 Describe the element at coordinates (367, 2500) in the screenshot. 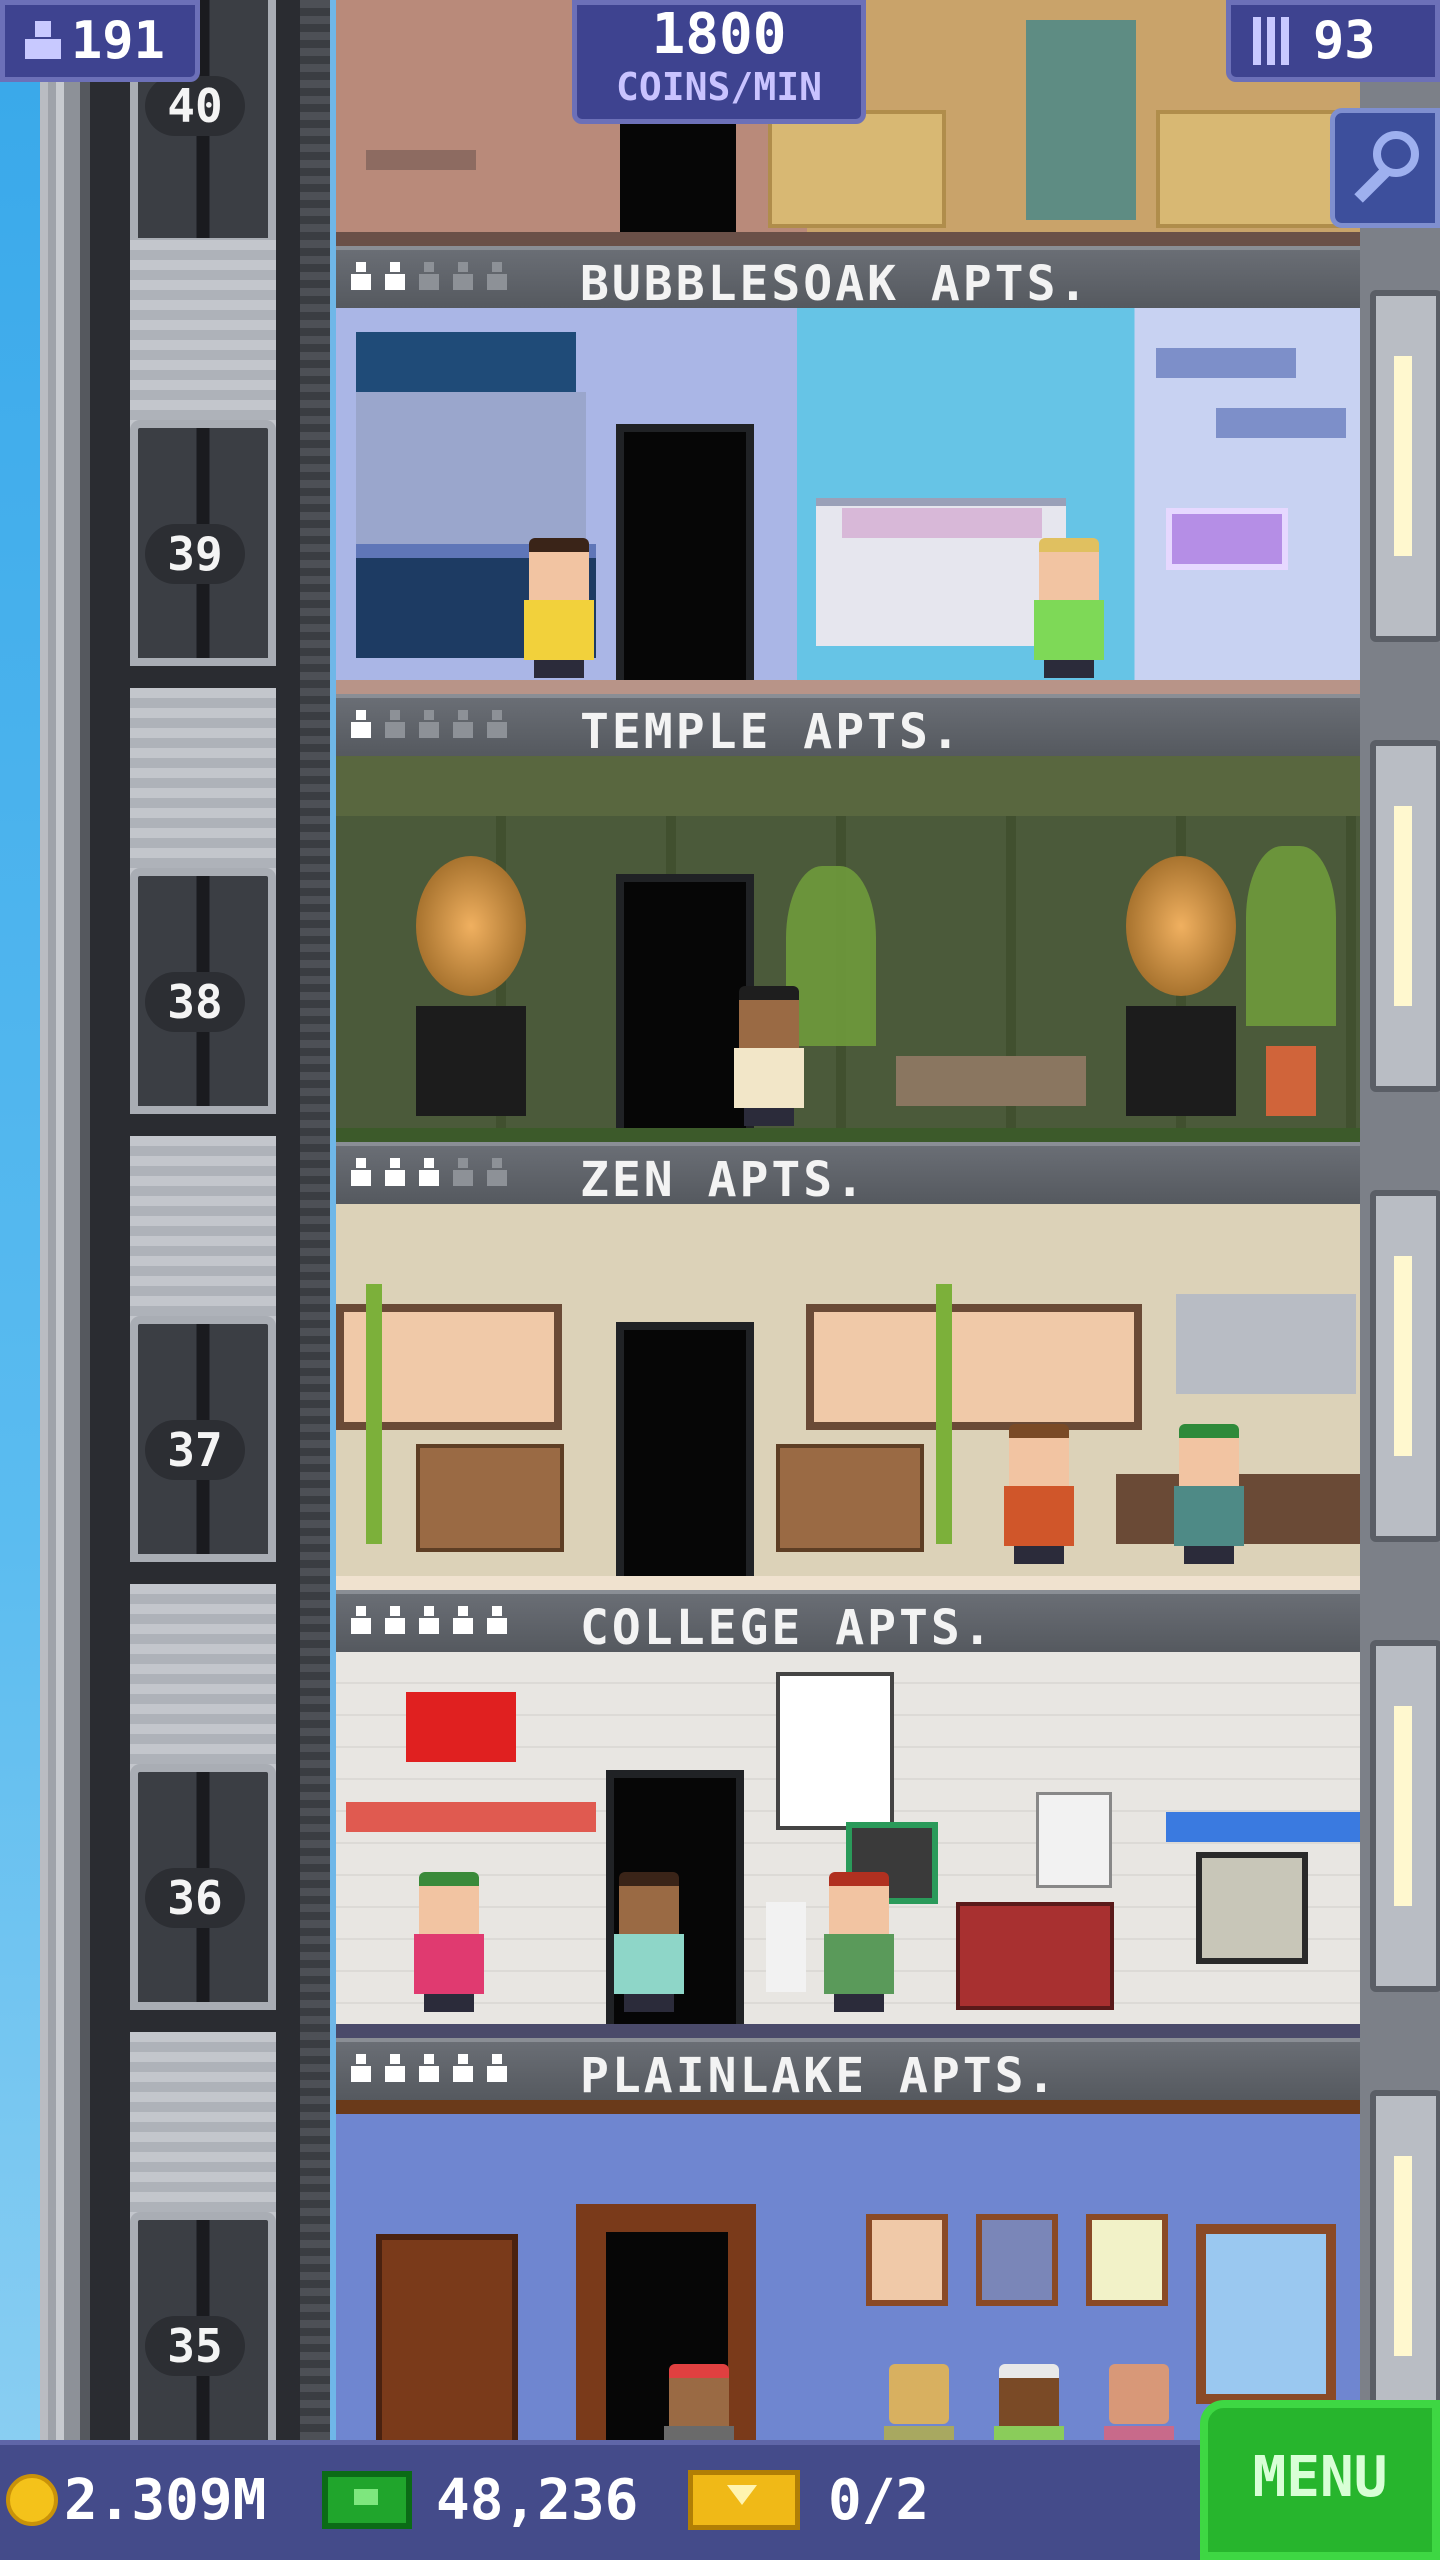

I see `bux-icon` at that location.